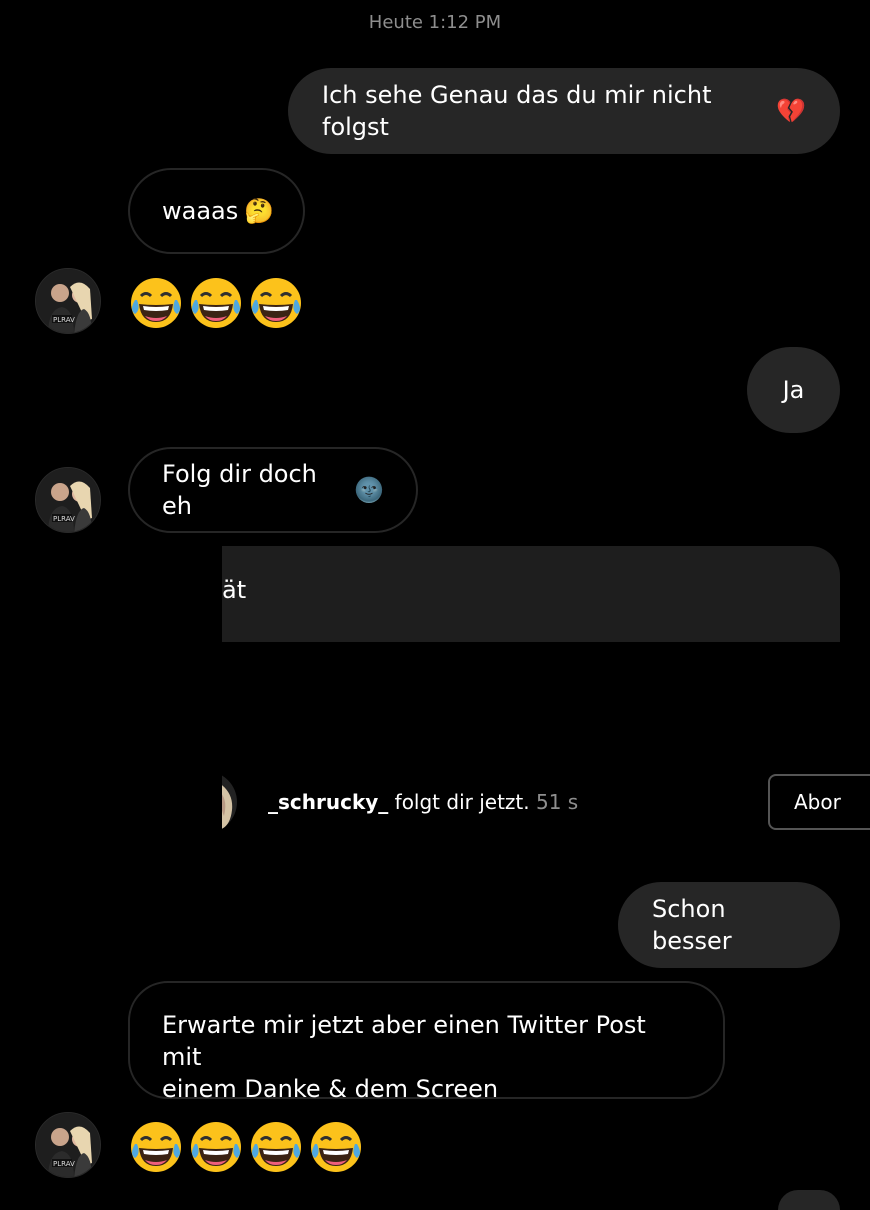 This screenshot has height=1210, width=870. Describe the element at coordinates (328, 802) in the screenshot. I see `follower-username: _schrucky_` at that location.